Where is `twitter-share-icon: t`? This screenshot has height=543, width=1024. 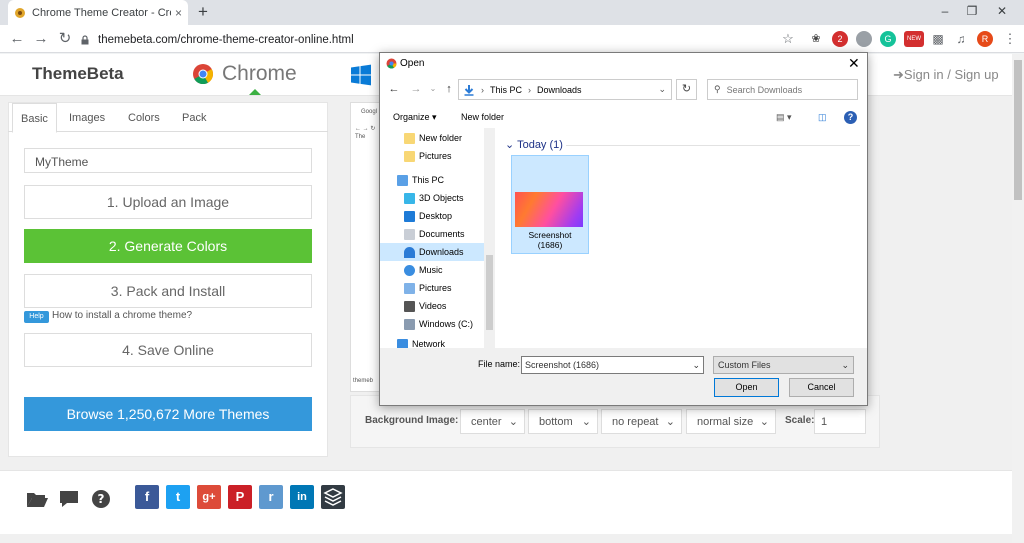
twitter-share-icon: t is located at coordinates (178, 497).